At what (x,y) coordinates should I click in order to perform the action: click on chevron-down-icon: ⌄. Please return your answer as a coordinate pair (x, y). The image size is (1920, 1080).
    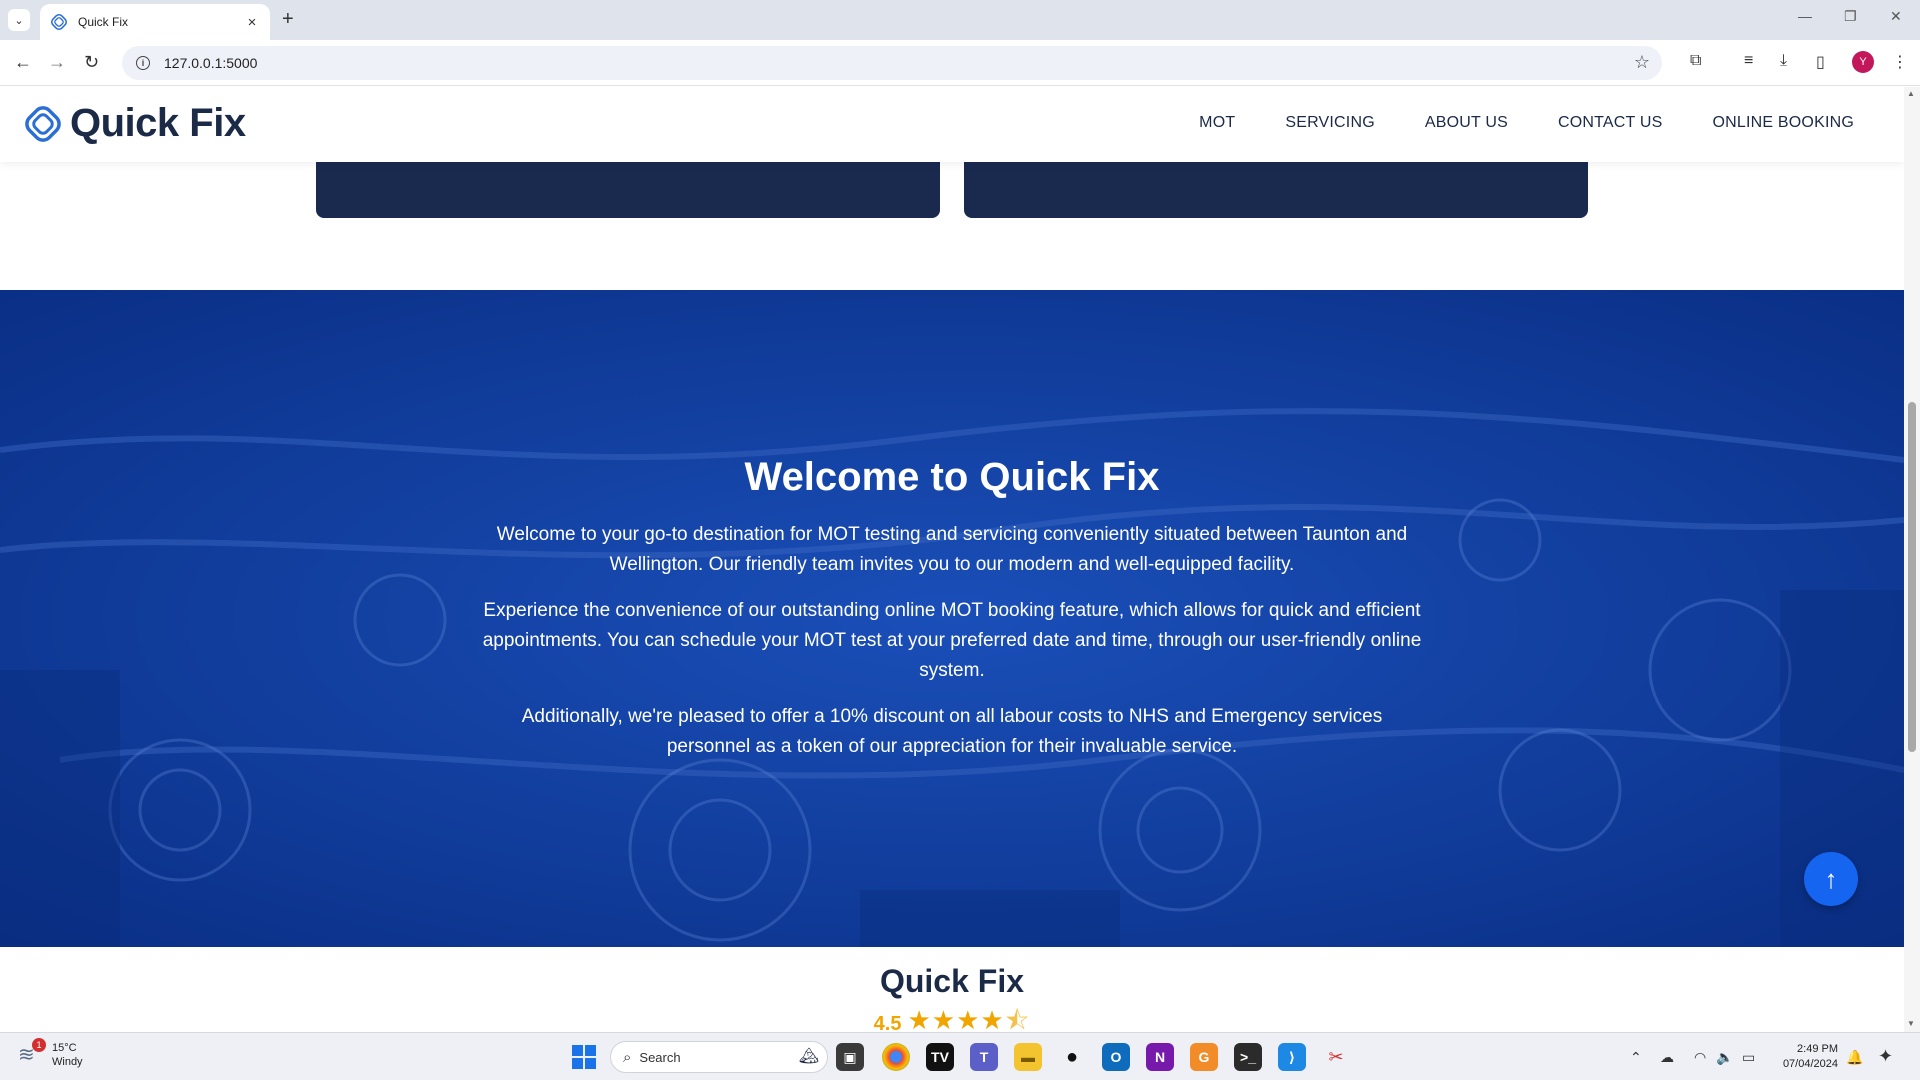
    Looking at the image, I should click on (19, 20).